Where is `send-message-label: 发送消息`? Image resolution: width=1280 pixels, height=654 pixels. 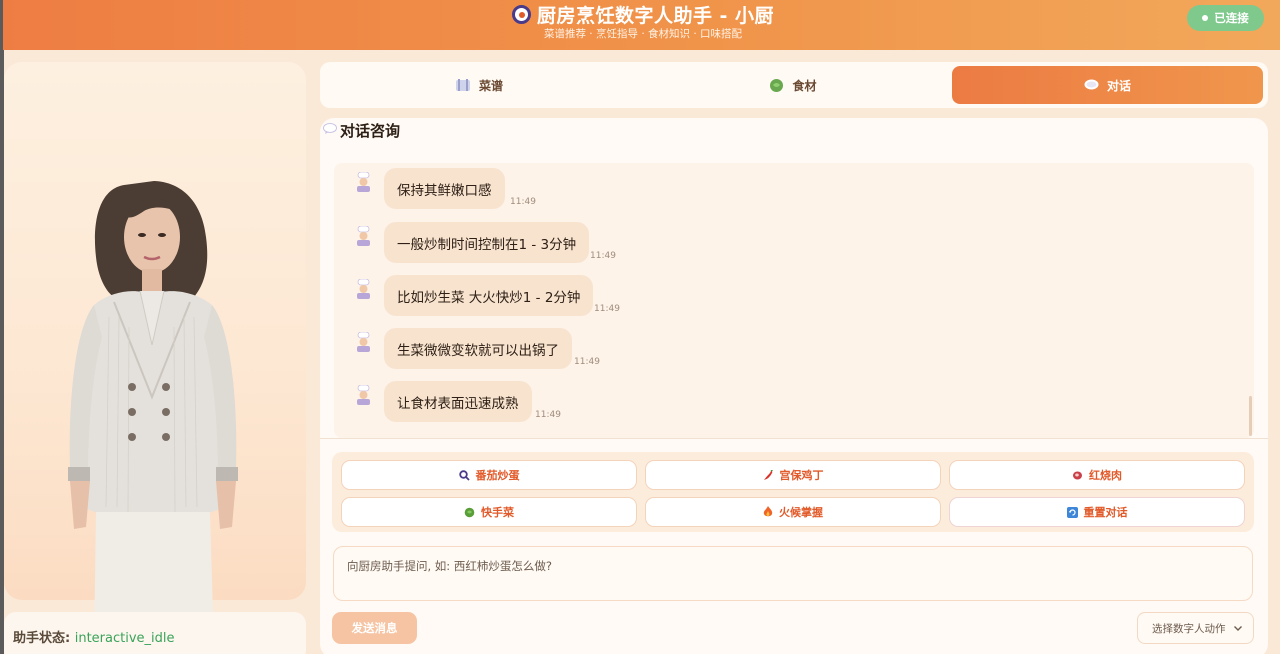
send-message-label: 发送消息 is located at coordinates (374, 629).